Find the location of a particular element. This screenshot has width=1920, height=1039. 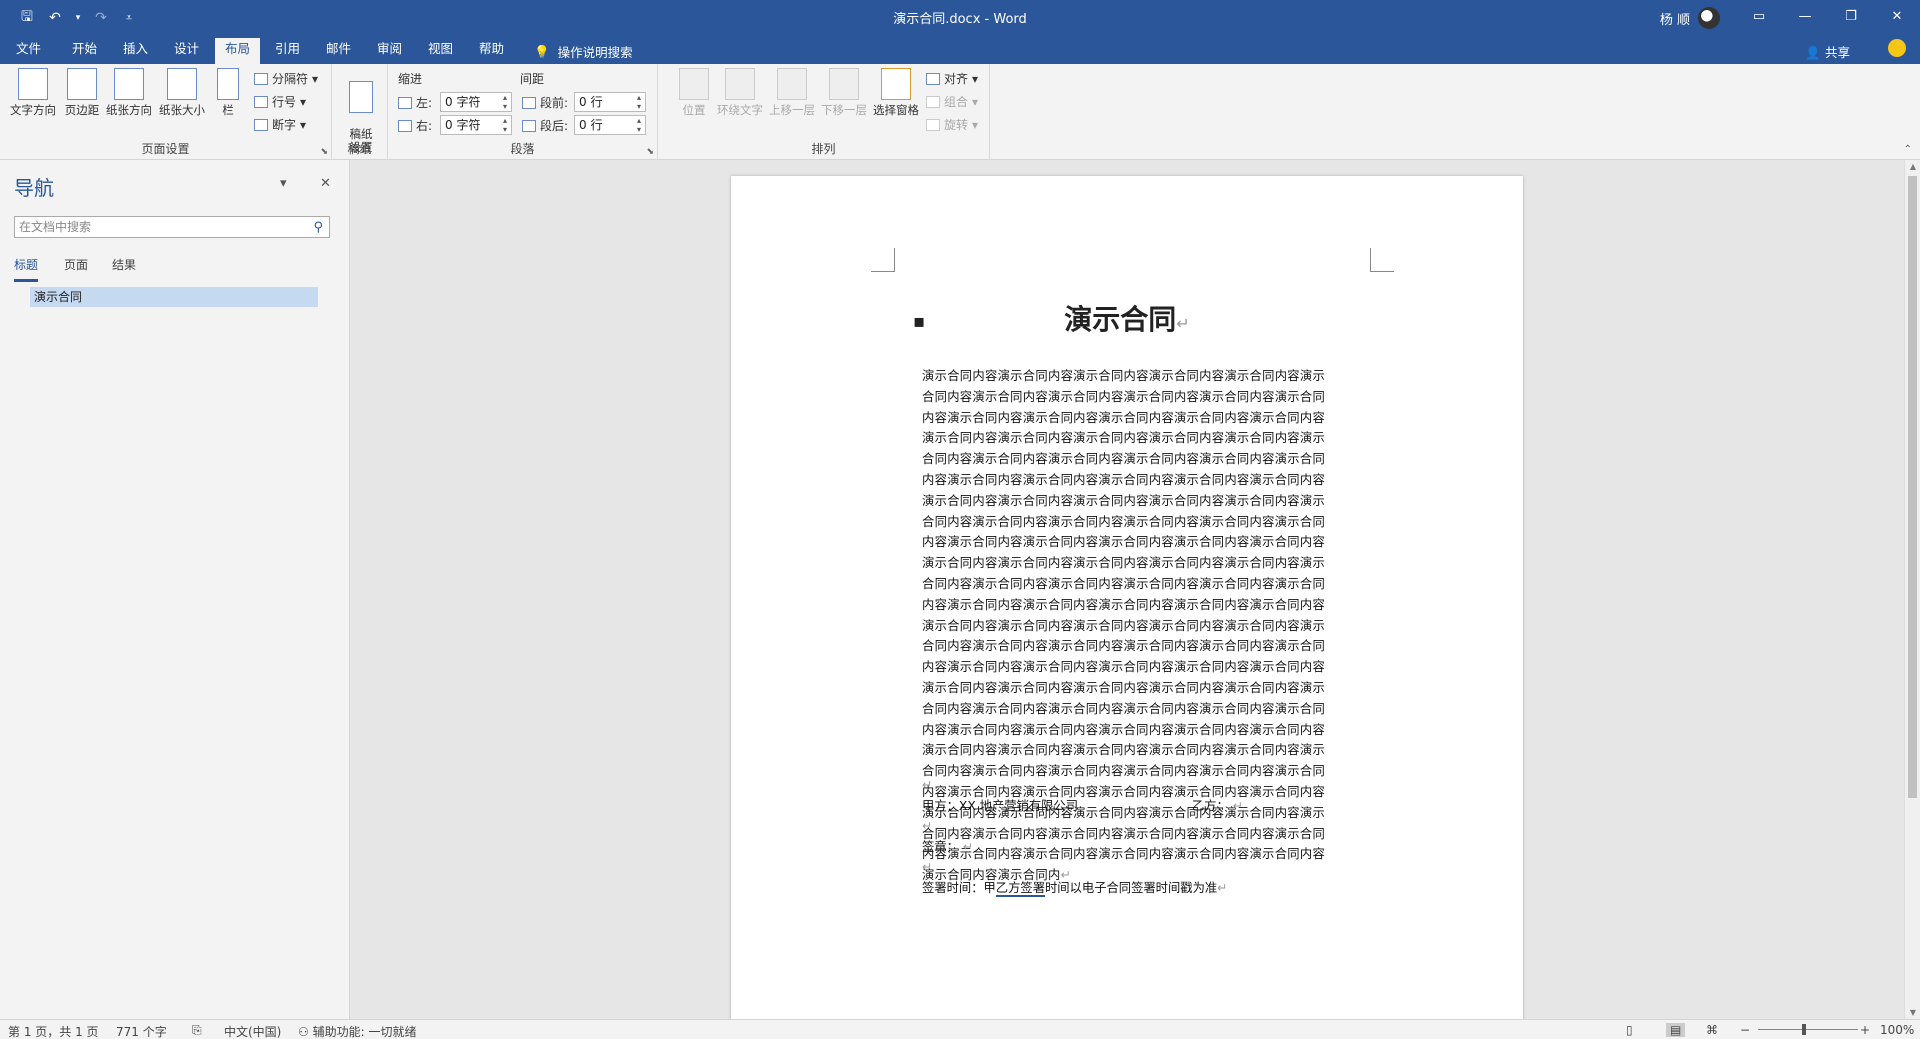

crop-mark is located at coordinates (1382, 260).